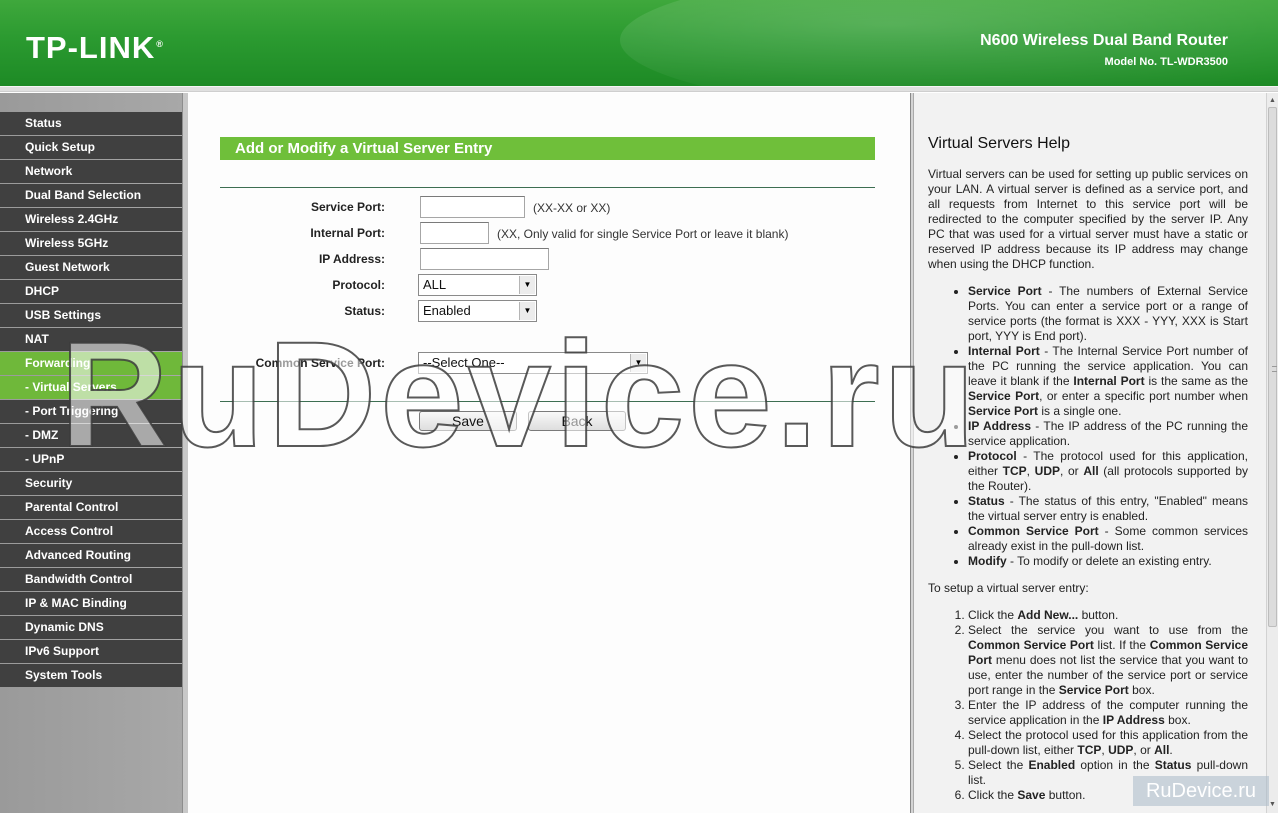 Image resolution: width=1278 pixels, height=813 pixels. Describe the element at coordinates (533, 363) in the screenshot. I see `common-service-port-select: --Select One-- ▼` at that location.